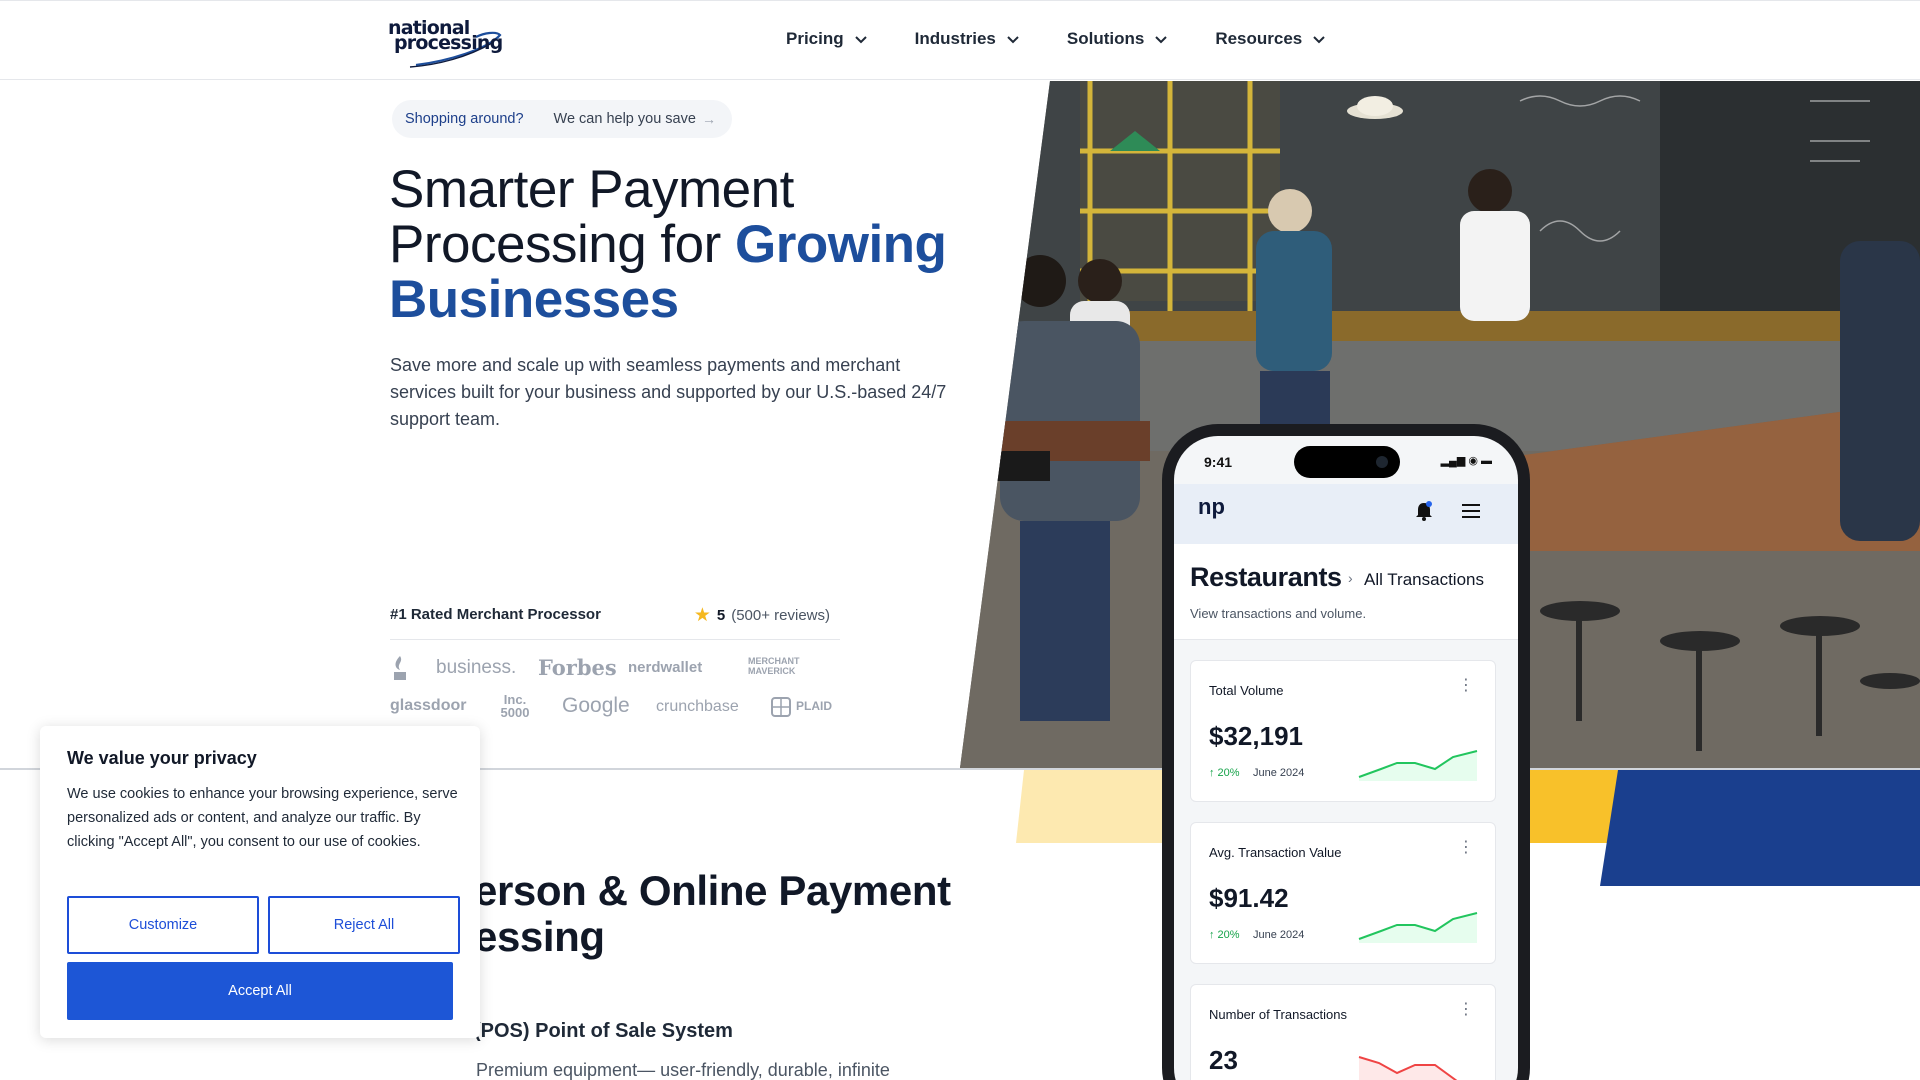 The height and width of the screenshot is (1080, 1920). I want to click on nav-item-resources: Resources, so click(1270, 39).